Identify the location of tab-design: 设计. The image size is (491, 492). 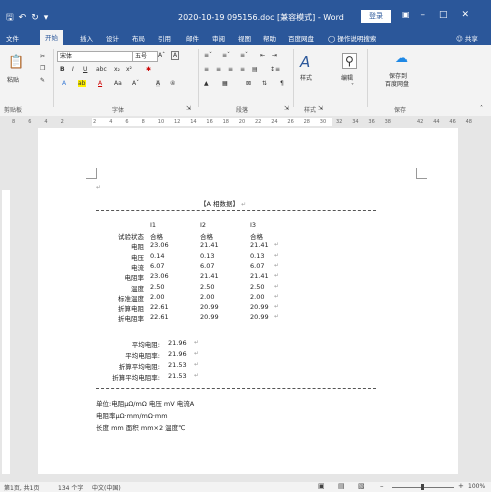
(112, 38).